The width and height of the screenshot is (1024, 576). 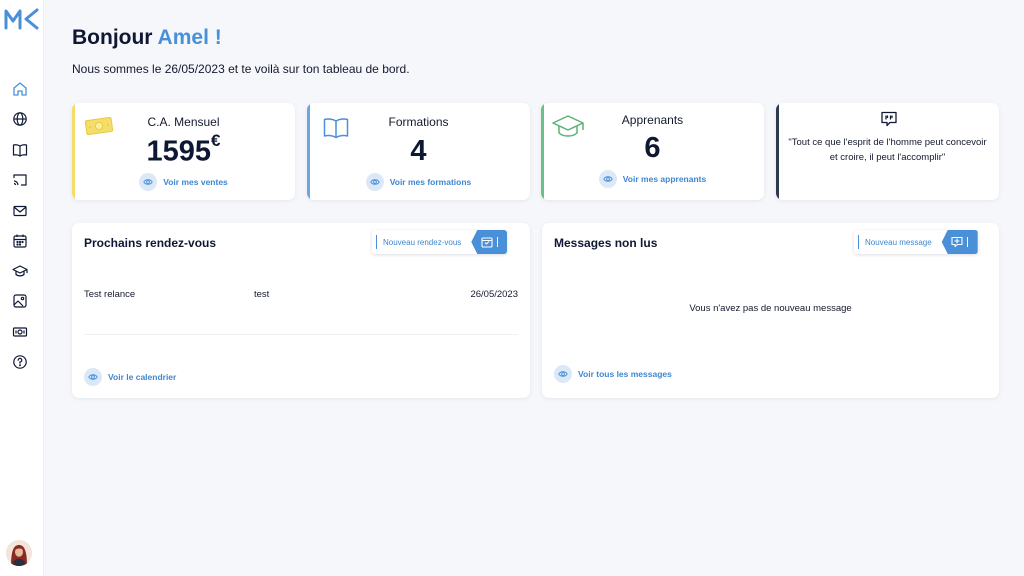 What do you see at coordinates (19, 553) in the screenshot?
I see `user-avatar` at bounding box center [19, 553].